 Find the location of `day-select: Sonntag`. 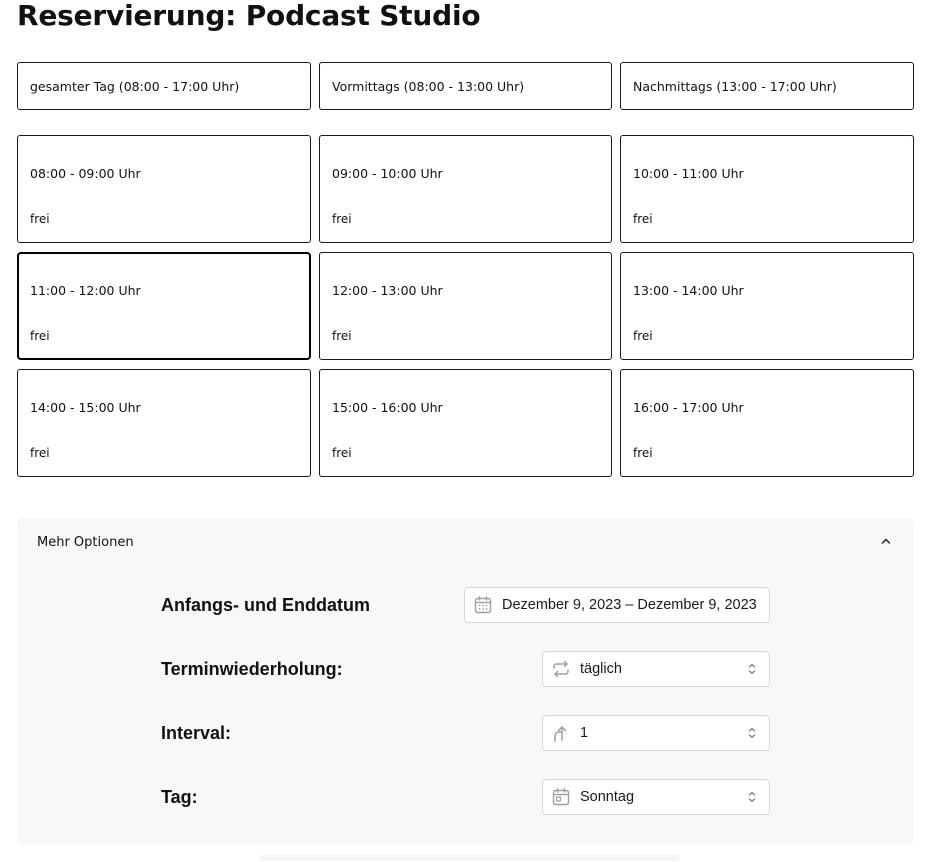

day-select: Sonntag is located at coordinates (656, 797).